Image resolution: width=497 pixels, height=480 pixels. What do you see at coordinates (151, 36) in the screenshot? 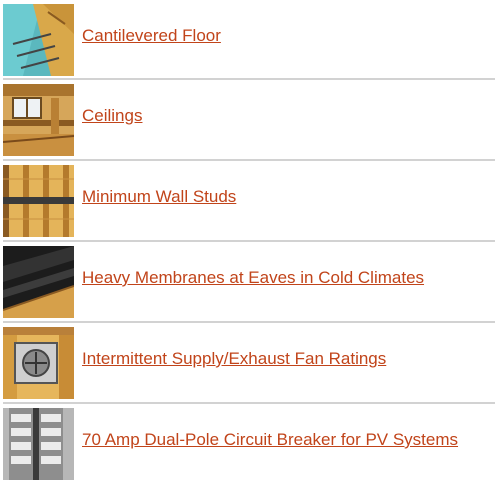
I see `cantilevered-floor-link: Cantilevered Floor` at bounding box center [151, 36].